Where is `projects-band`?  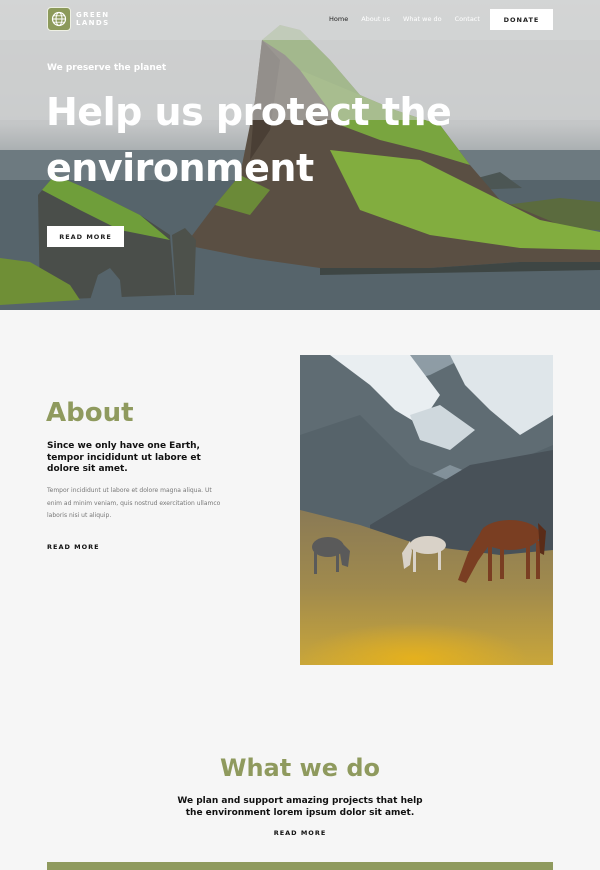
projects-band is located at coordinates (300, 866).